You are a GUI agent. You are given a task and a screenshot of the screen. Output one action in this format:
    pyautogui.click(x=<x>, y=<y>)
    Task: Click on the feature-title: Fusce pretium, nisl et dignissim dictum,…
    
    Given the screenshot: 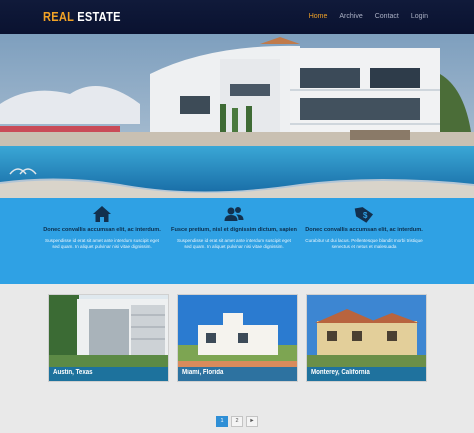 What is the action you would take?
    pyautogui.click(x=234, y=230)
    